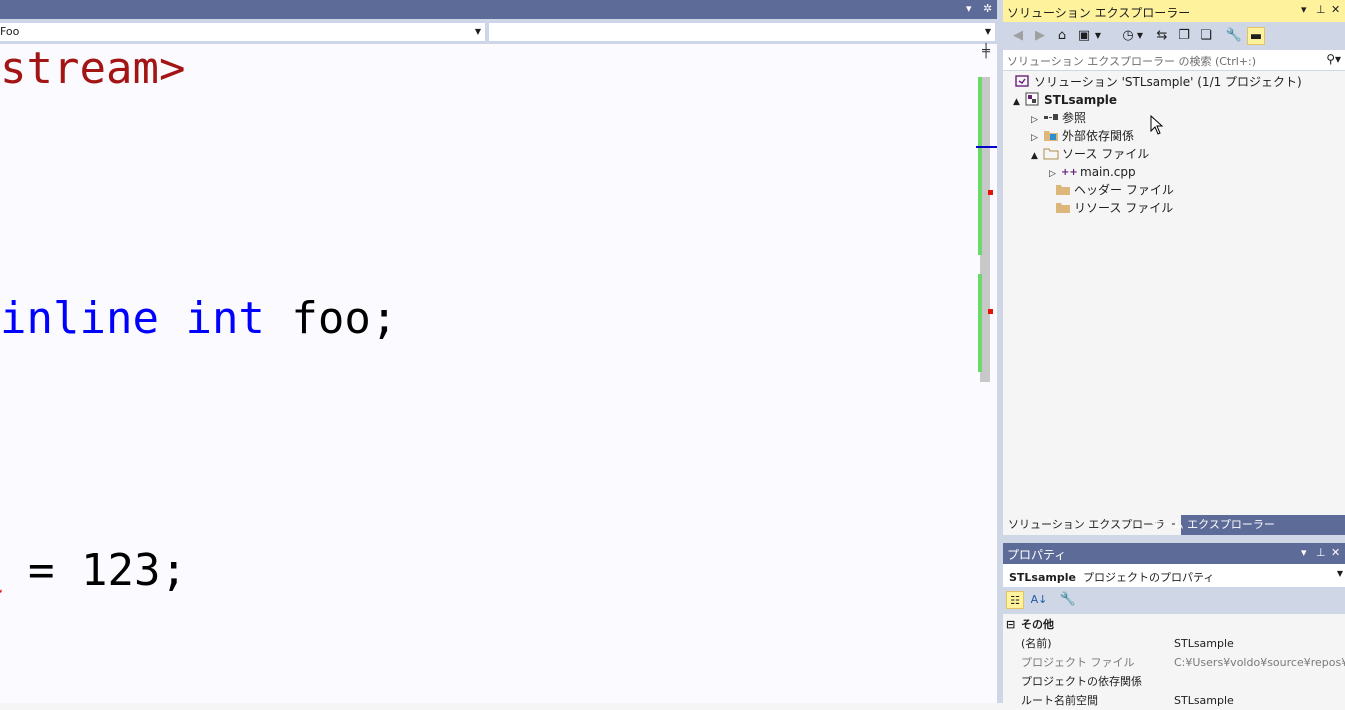 The width and height of the screenshot is (1345, 710). I want to click on properties-toolbar: ☷ A↓ 🔧, so click(1174, 601).